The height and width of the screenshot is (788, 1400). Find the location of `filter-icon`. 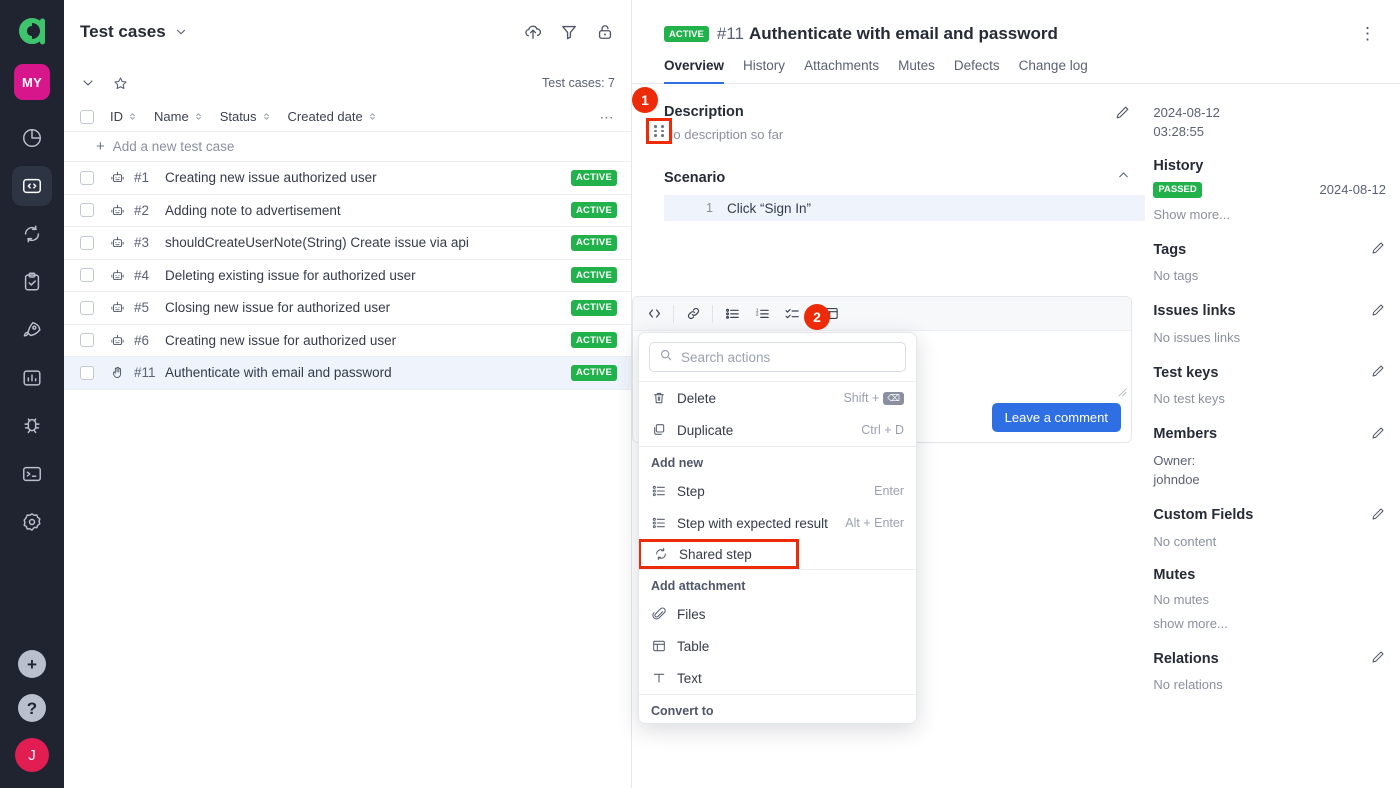

filter-icon is located at coordinates (569, 32).